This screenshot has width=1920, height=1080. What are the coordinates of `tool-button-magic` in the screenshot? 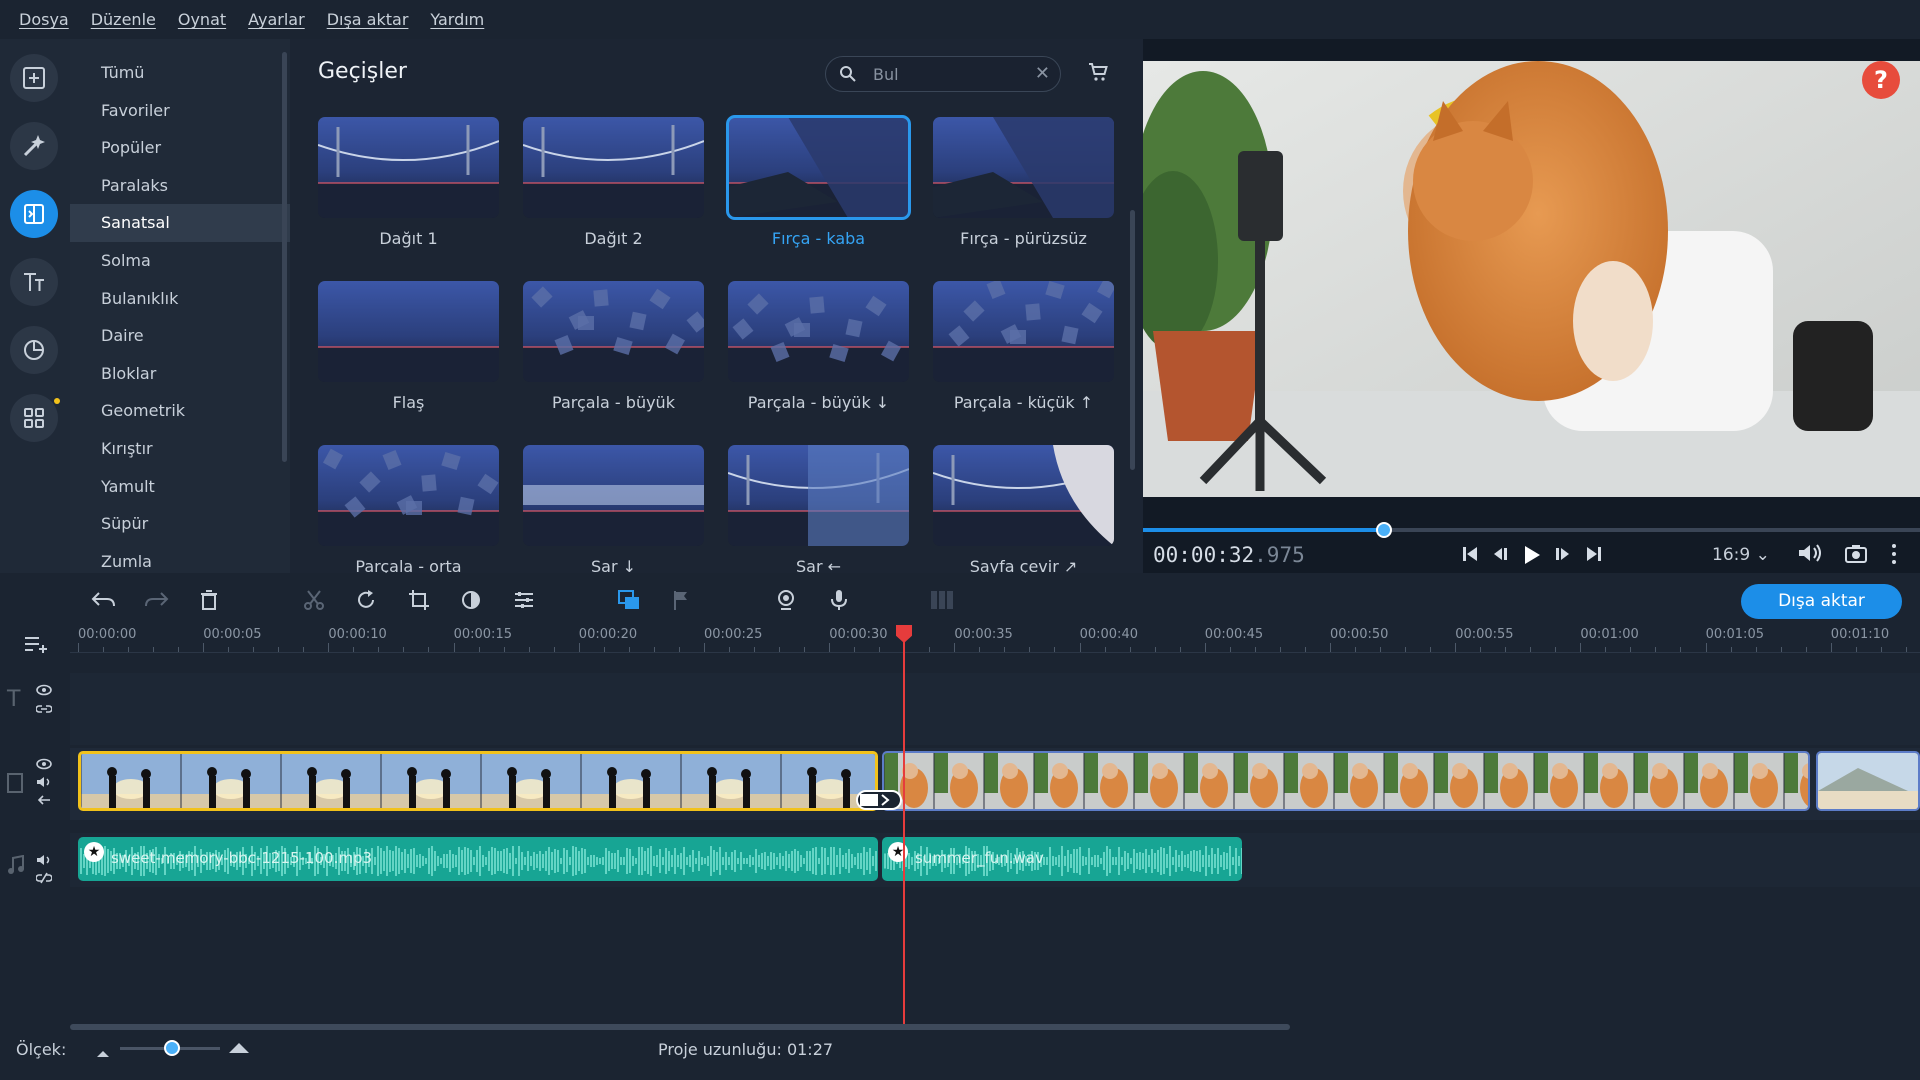 It's located at (34, 146).